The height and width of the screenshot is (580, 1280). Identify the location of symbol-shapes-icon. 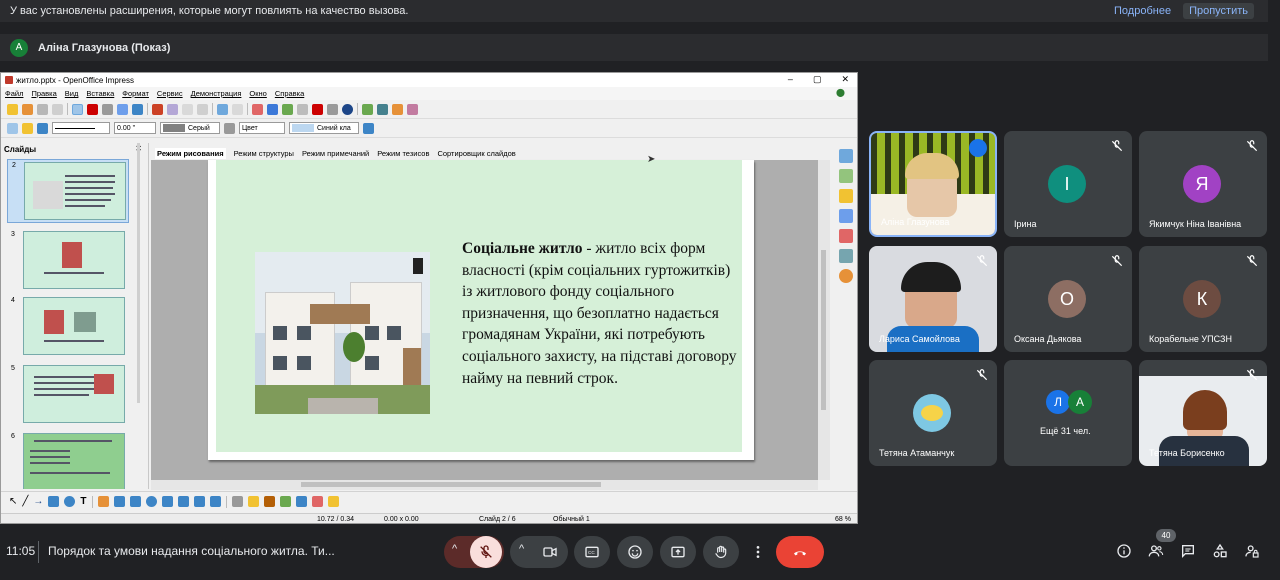
(151, 501).